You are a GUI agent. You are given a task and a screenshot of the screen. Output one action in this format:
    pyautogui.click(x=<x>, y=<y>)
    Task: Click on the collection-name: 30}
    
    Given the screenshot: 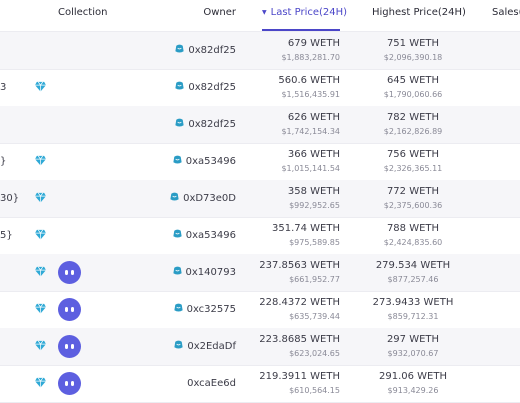 What is the action you would take?
    pyautogui.click(x=9, y=198)
    